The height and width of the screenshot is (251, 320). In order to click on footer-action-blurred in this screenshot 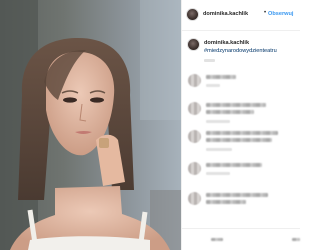, I will do `click(296, 239)`.